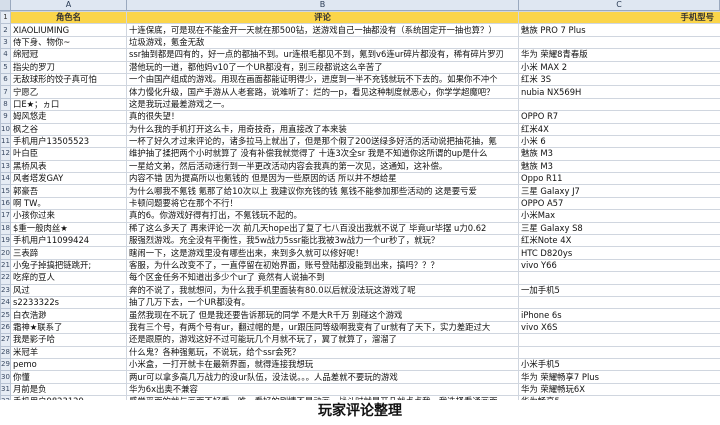 The width and height of the screenshot is (720, 425). Describe the element at coordinates (619, 265) in the screenshot. I see `cell-phone: vivo Y66` at that location.